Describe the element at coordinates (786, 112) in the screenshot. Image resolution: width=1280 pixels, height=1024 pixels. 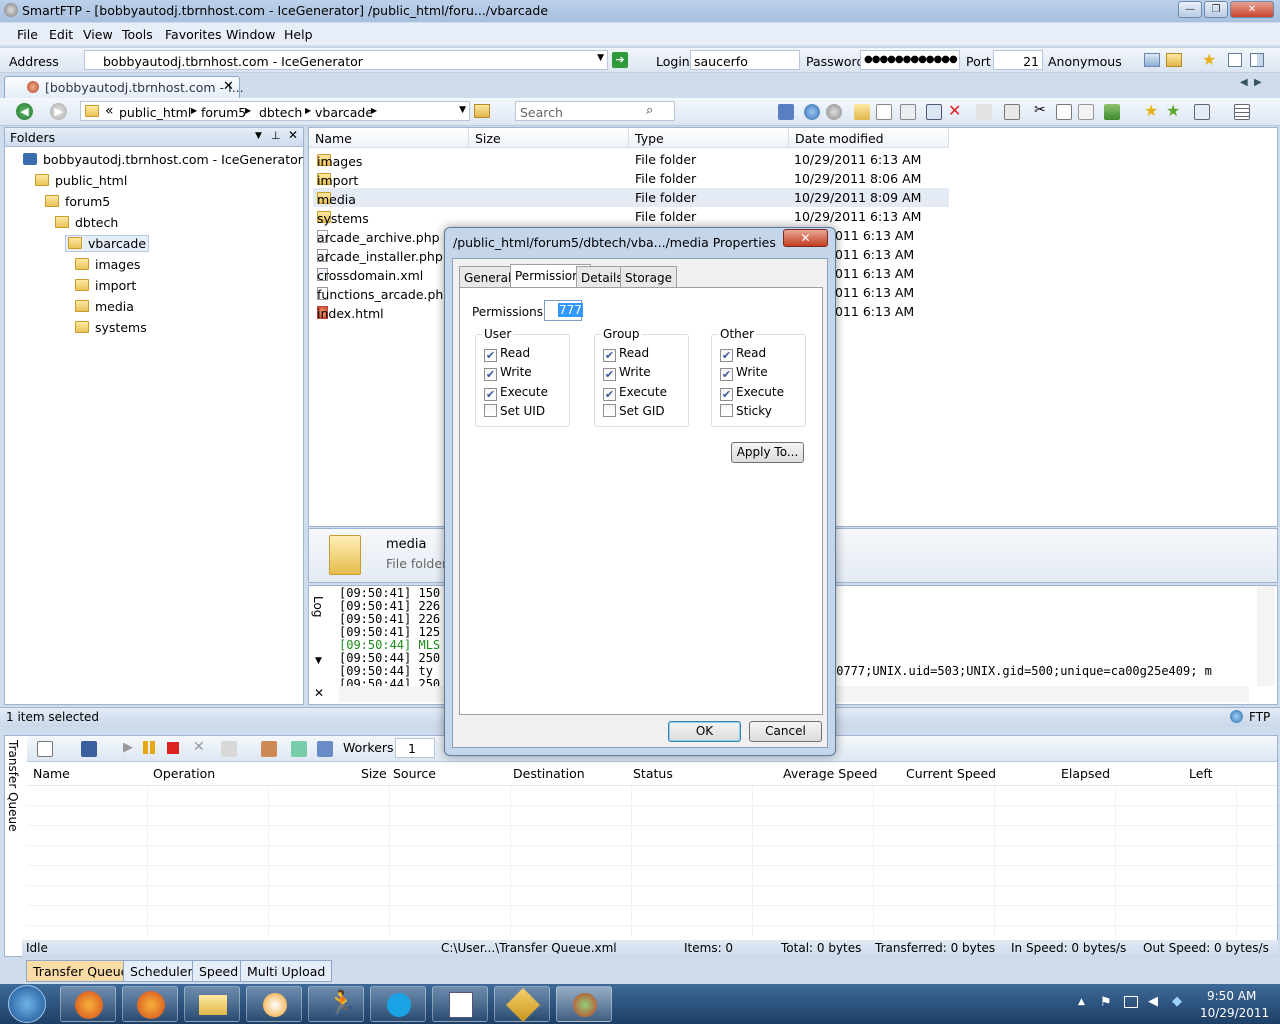
I see `transfer-icon` at that location.